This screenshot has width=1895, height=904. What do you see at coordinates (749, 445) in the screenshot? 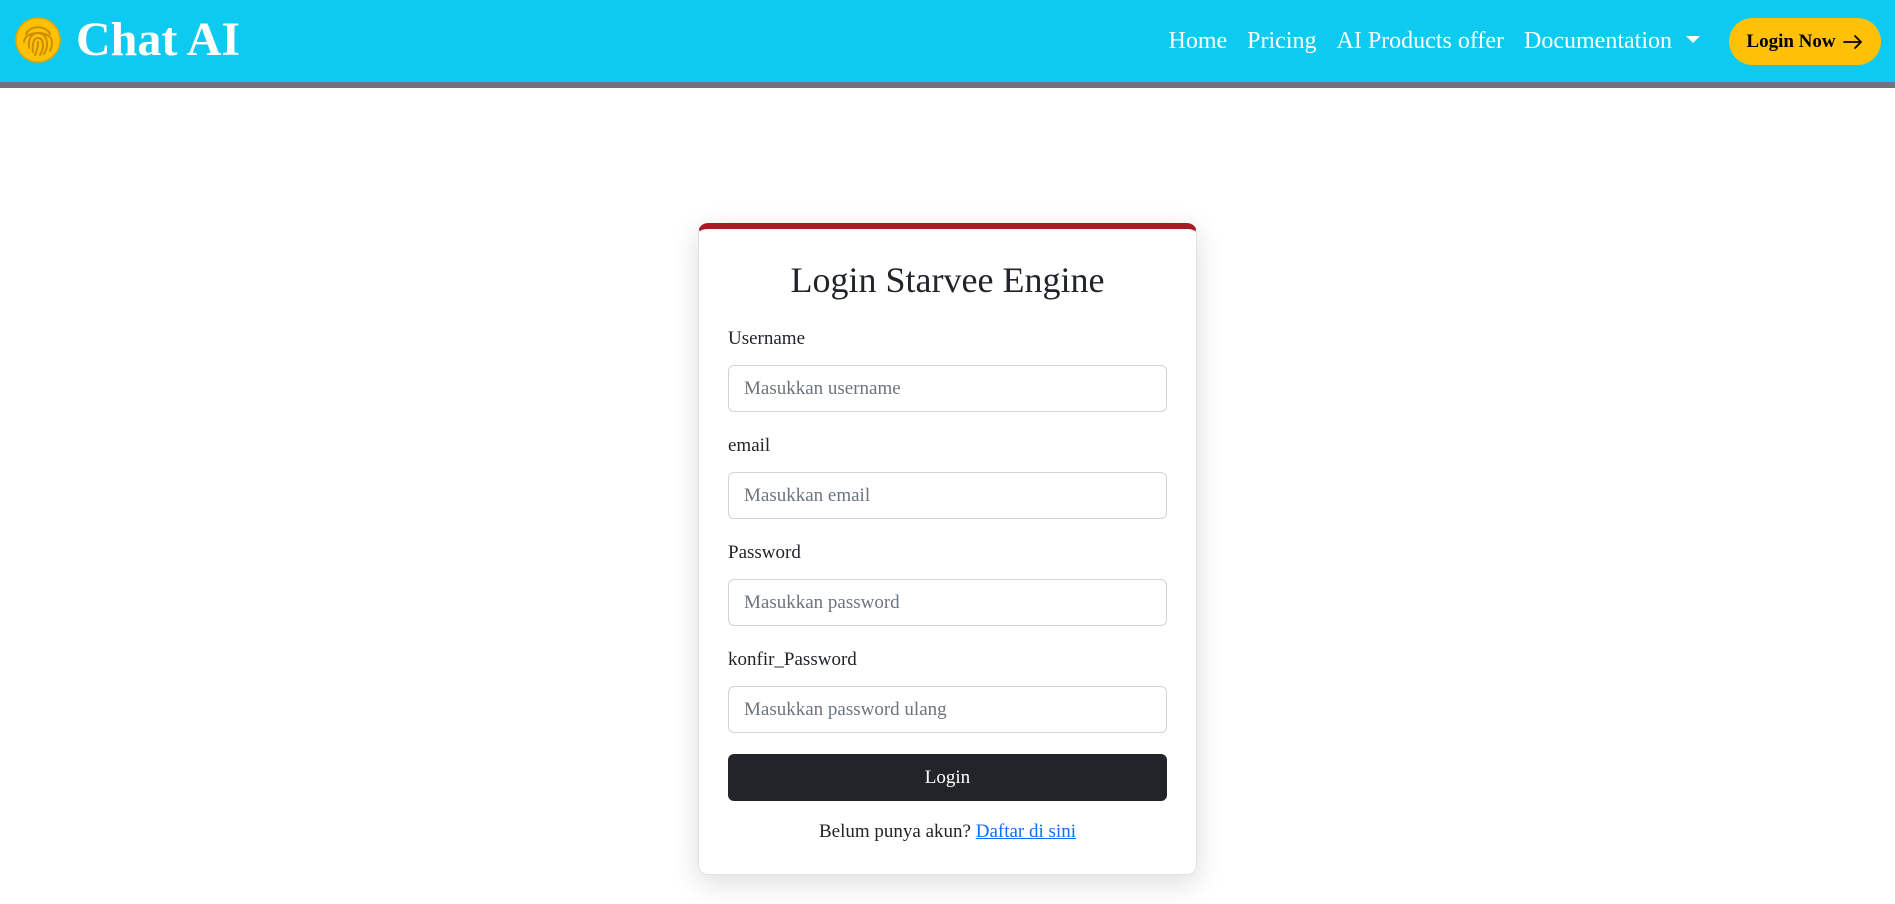
I see `email-label: email` at bounding box center [749, 445].